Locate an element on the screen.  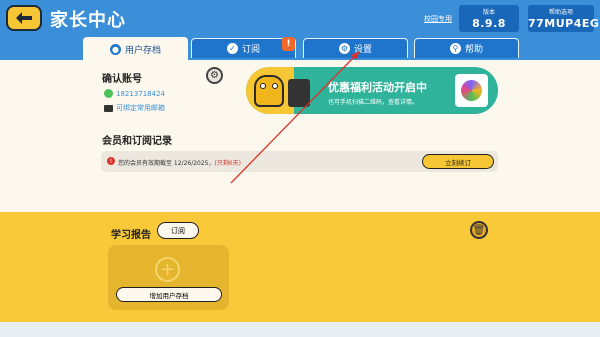
report-title: 学习报告 is located at coordinates (131, 235).